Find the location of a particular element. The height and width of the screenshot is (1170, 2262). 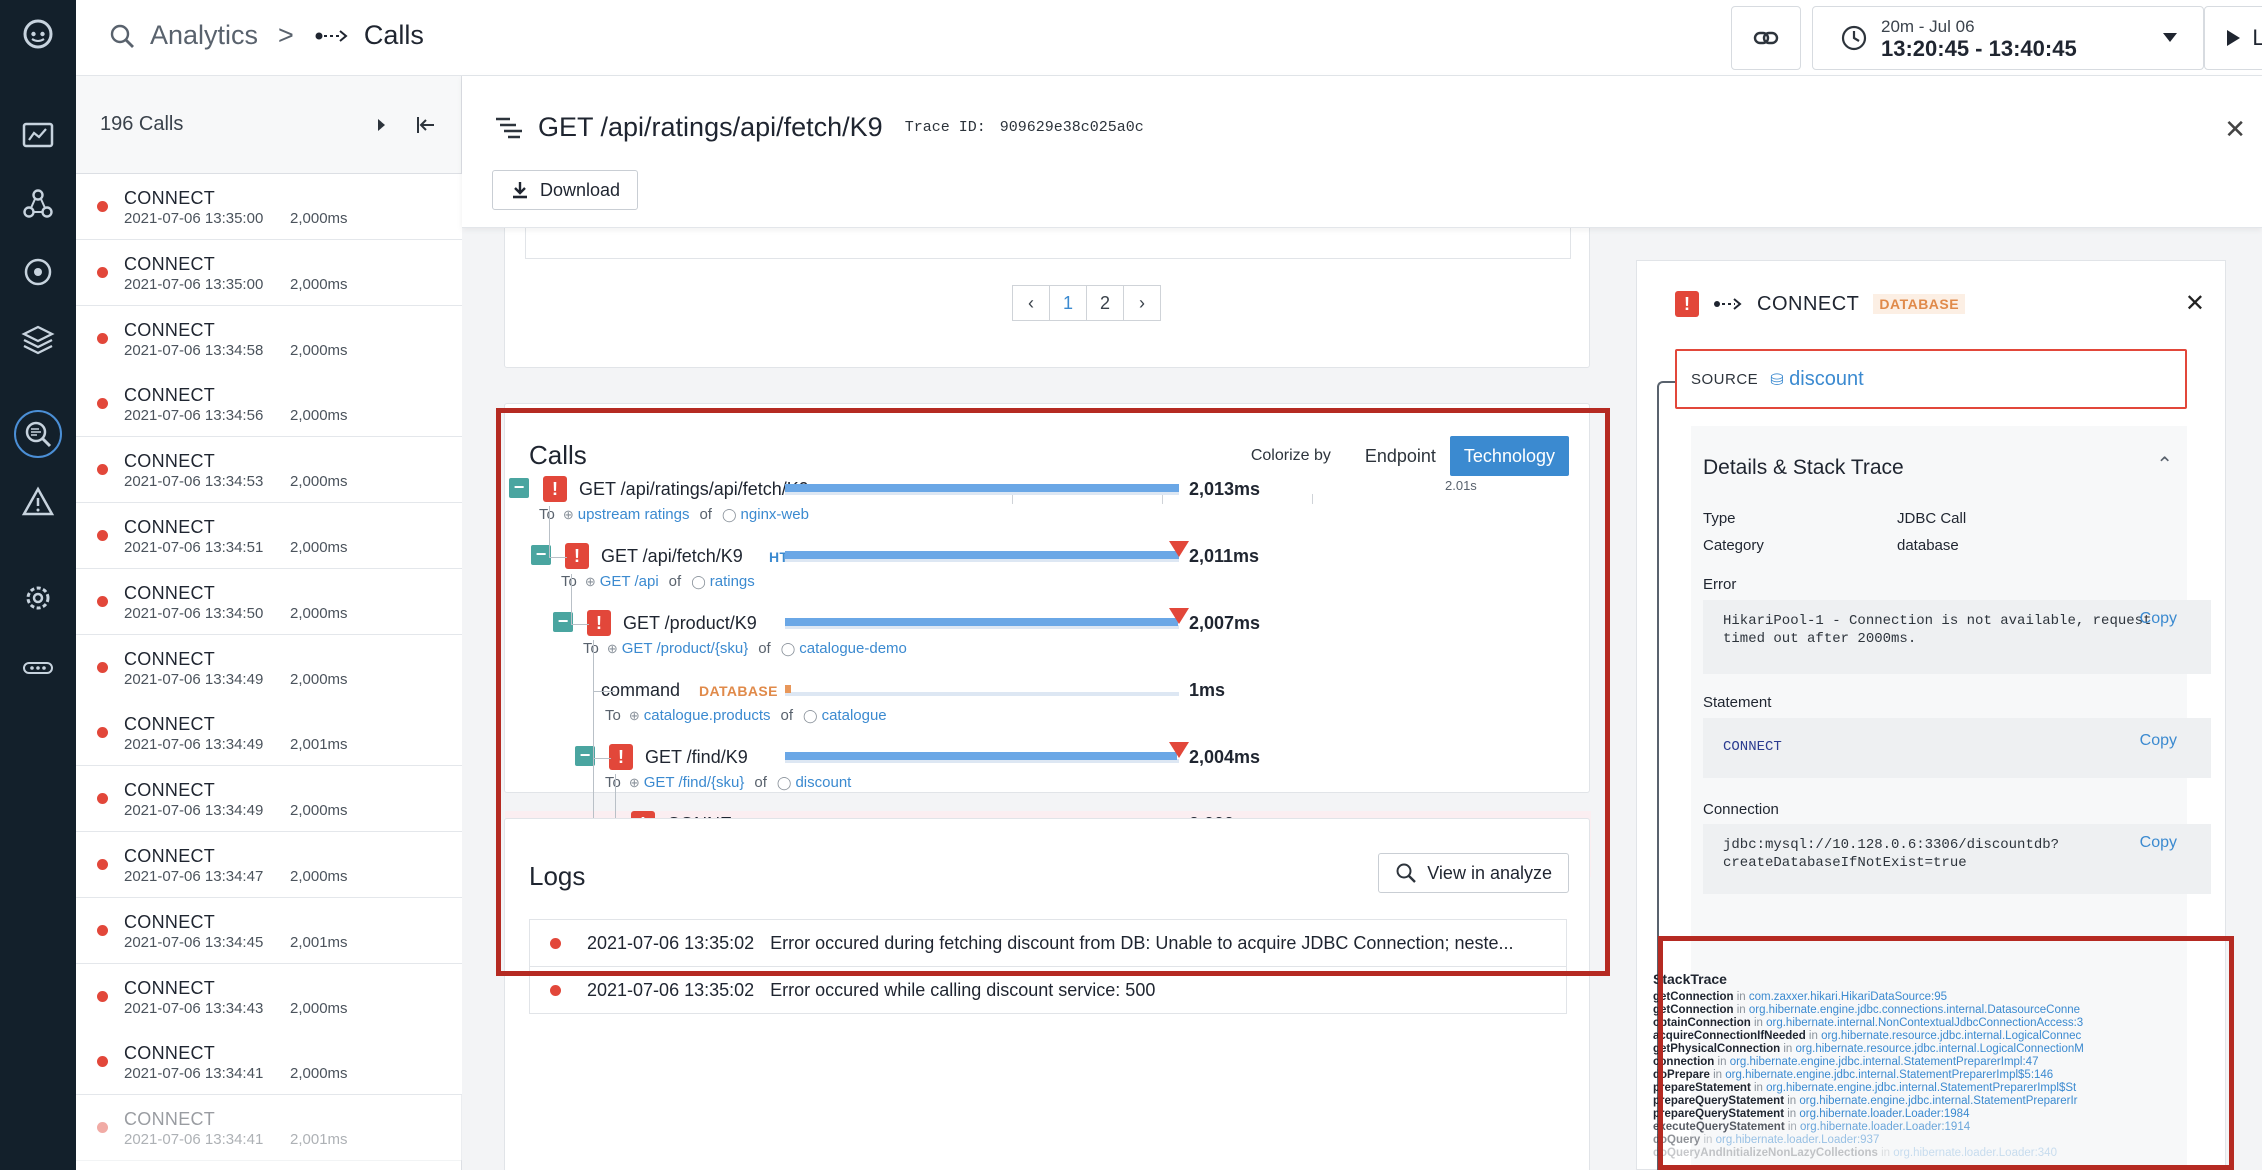

prev-page-button: ‹ is located at coordinates (1031, 303).